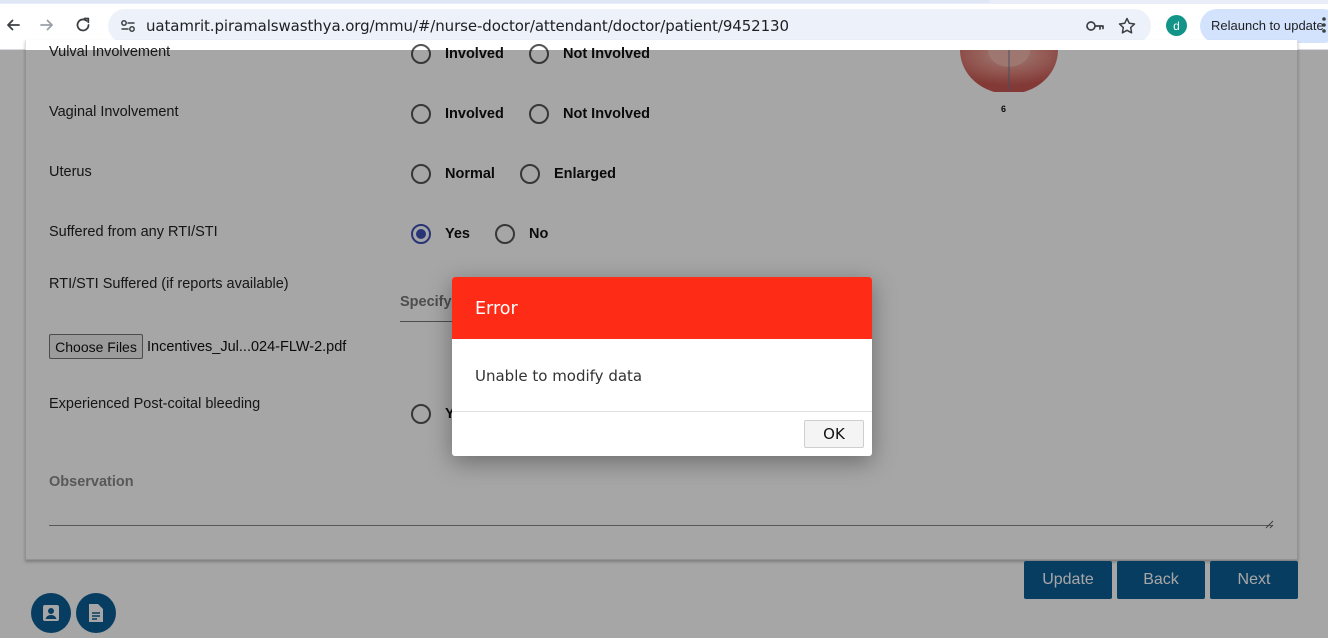  What do you see at coordinates (495, 1) in the screenshot?
I see `active-tab-edge` at bounding box center [495, 1].